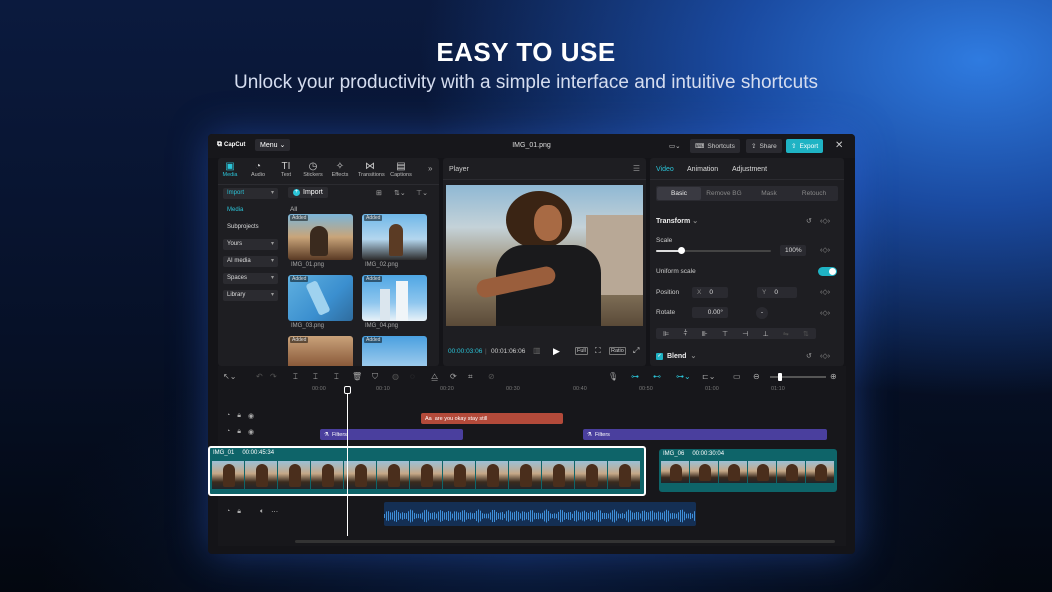 The height and width of the screenshot is (592, 1052). Describe the element at coordinates (430, 168) in the screenshot. I see `more-tabs-icon: »` at that location.